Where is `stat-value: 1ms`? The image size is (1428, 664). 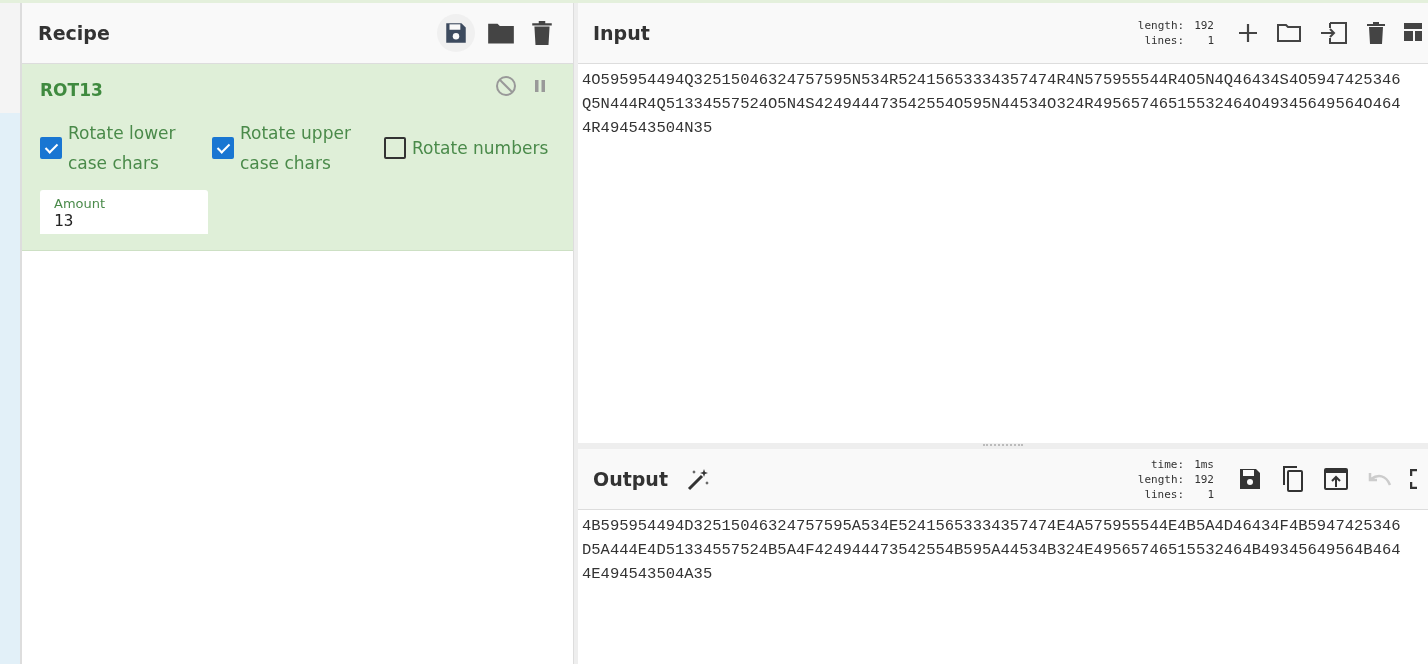
stat-value: 1ms is located at coordinates (1204, 464).